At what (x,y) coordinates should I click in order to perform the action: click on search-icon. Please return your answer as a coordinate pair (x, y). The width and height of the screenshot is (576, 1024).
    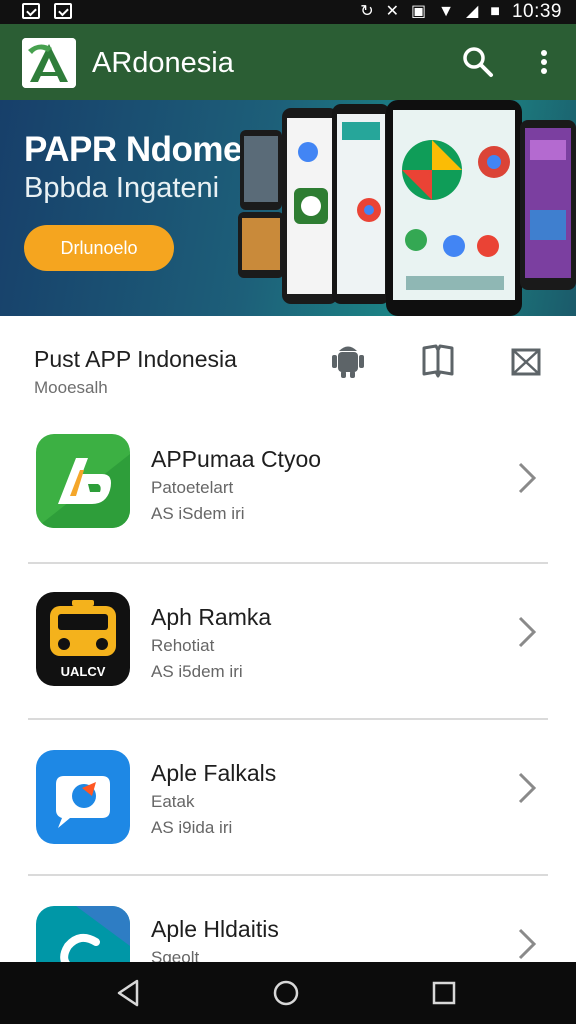
    Looking at the image, I should click on (478, 62).